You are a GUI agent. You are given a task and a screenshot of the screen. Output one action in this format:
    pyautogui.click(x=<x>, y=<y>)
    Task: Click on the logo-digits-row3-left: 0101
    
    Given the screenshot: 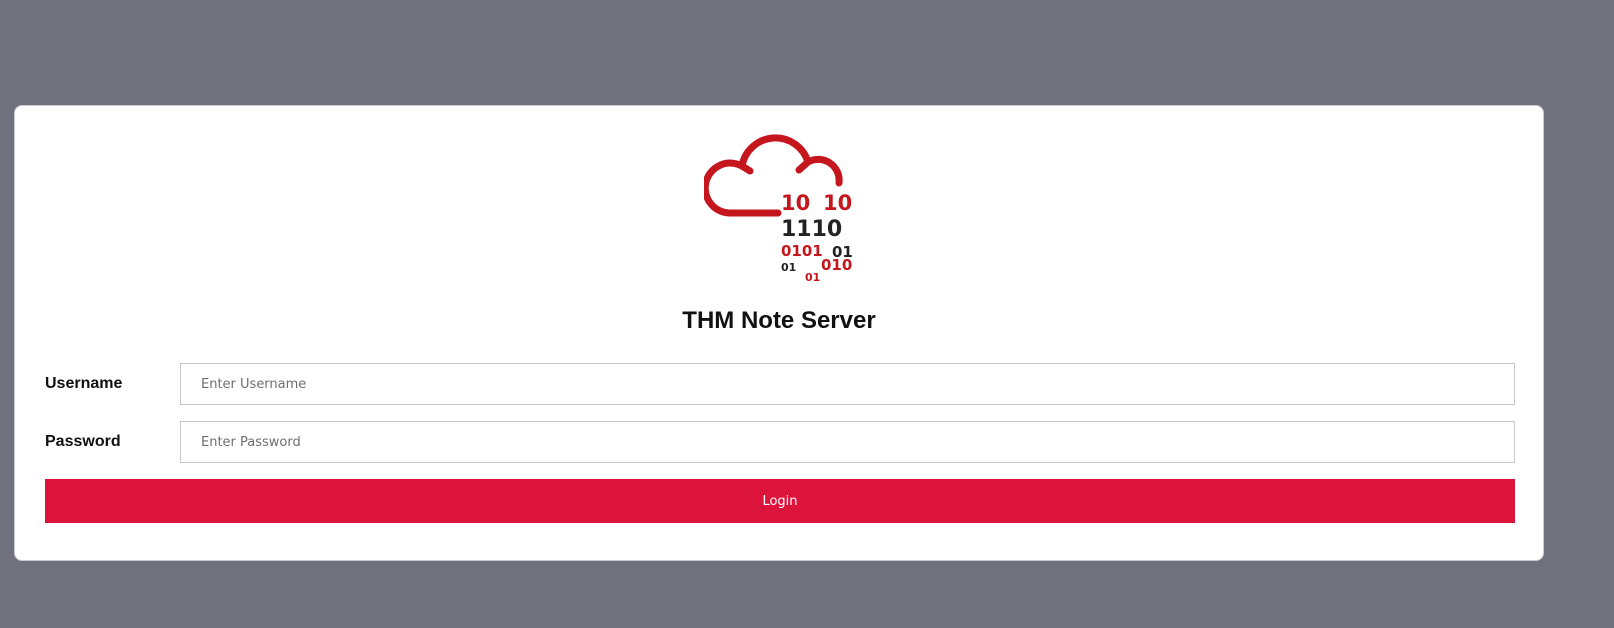 What is the action you would take?
    pyautogui.click(x=802, y=251)
    